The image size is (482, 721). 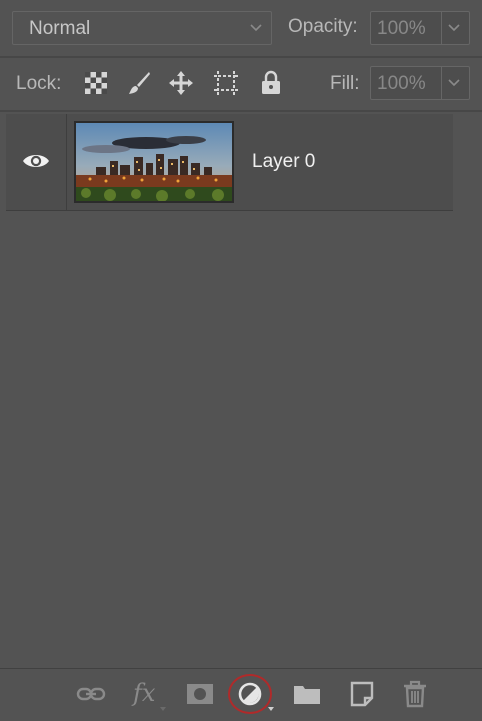 I want to click on link-icon, so click(x=91, y=694).